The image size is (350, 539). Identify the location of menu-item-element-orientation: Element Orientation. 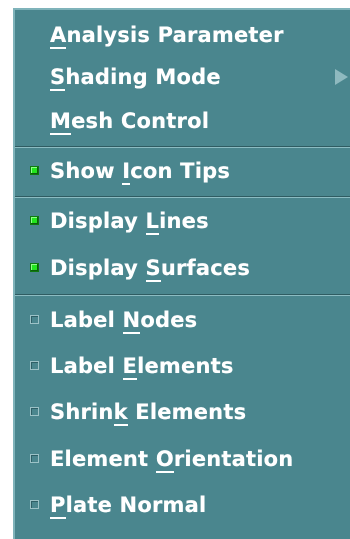
(182, 459).